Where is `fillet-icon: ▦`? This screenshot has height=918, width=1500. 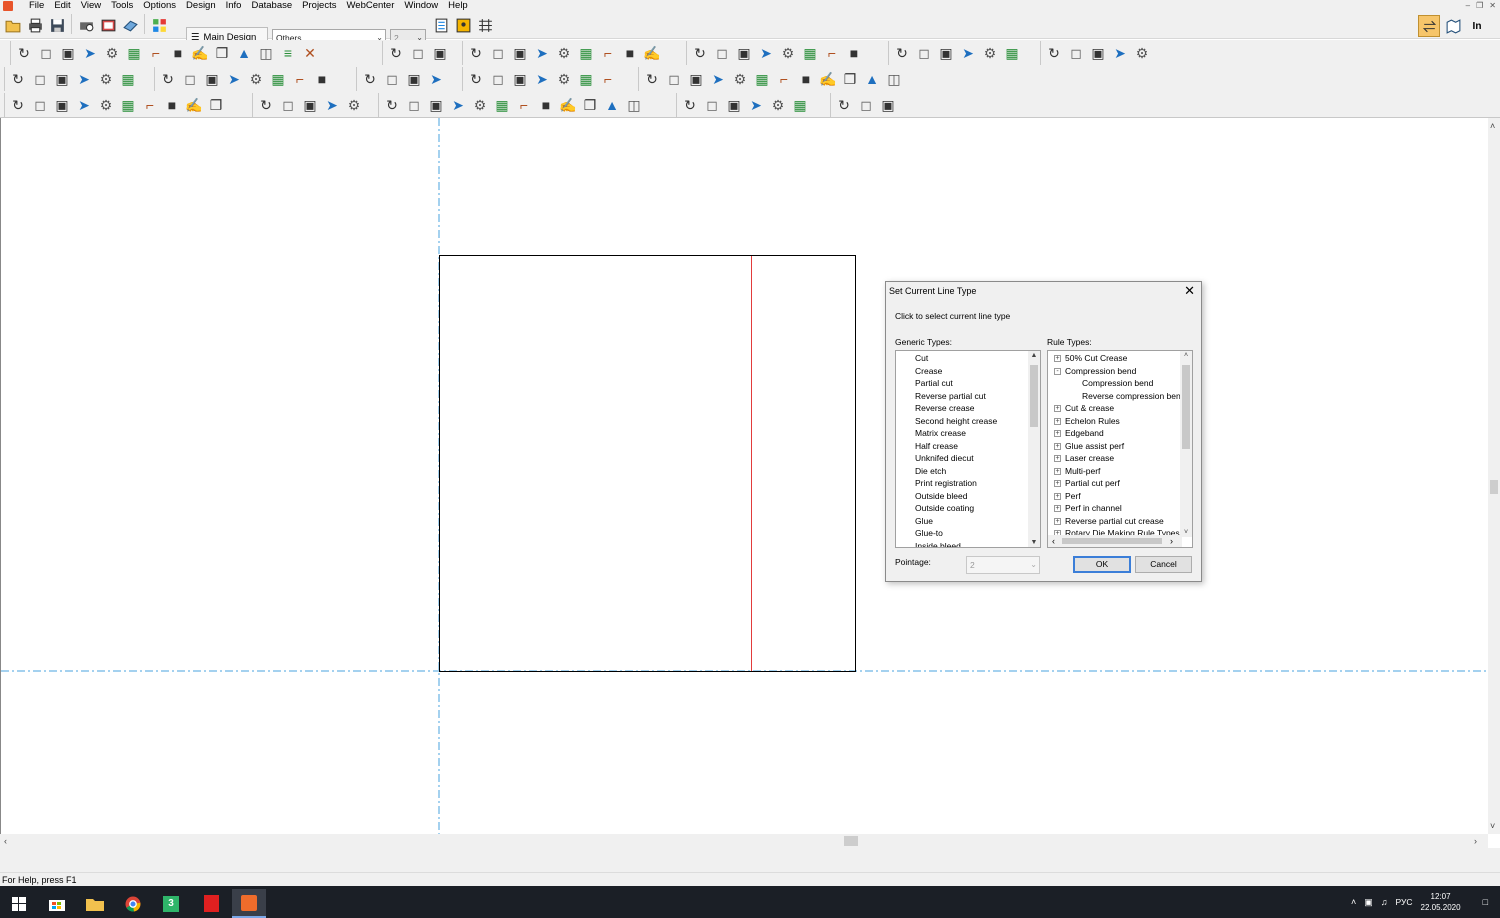
fillet-icon: ▦ is located at coordinates (586, 53).